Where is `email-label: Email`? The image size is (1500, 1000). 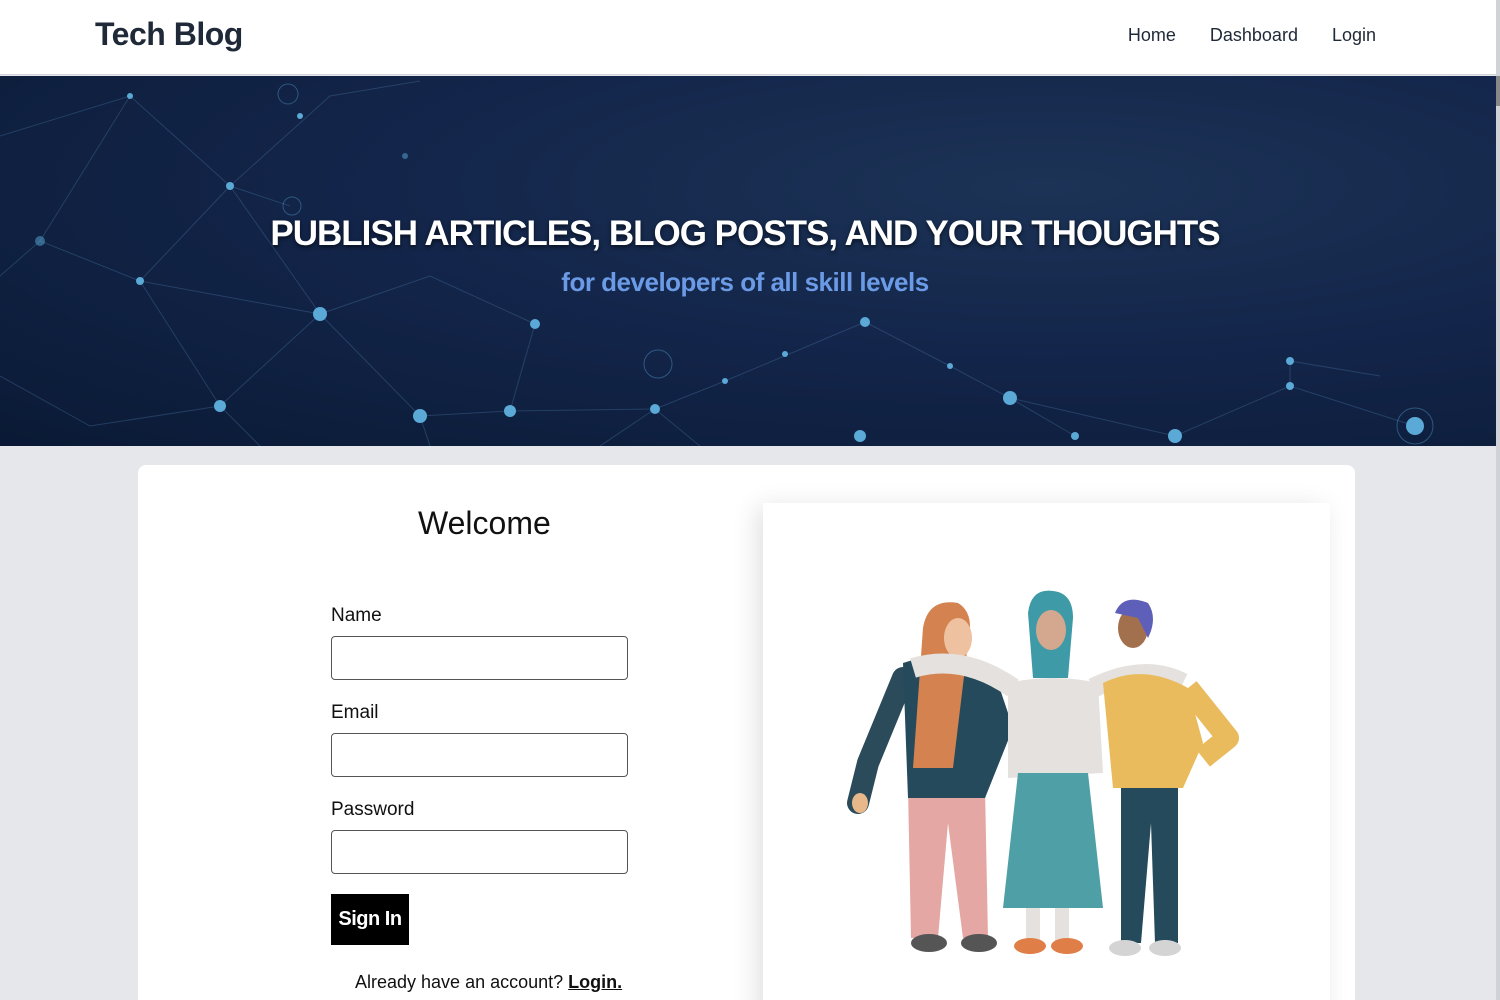
email-label: Email is located at coordinates (355, 712).